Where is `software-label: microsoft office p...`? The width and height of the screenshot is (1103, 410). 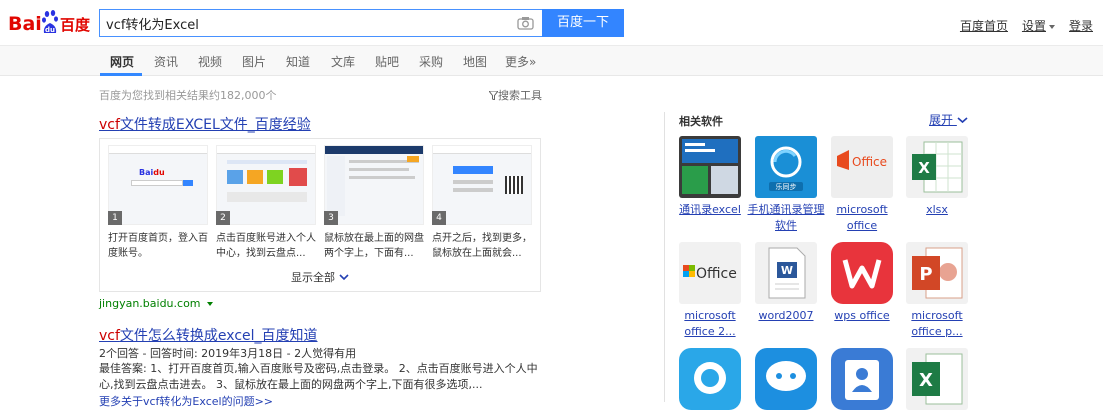
software-label: microsoft office p... is located at coordinates (937, 323).